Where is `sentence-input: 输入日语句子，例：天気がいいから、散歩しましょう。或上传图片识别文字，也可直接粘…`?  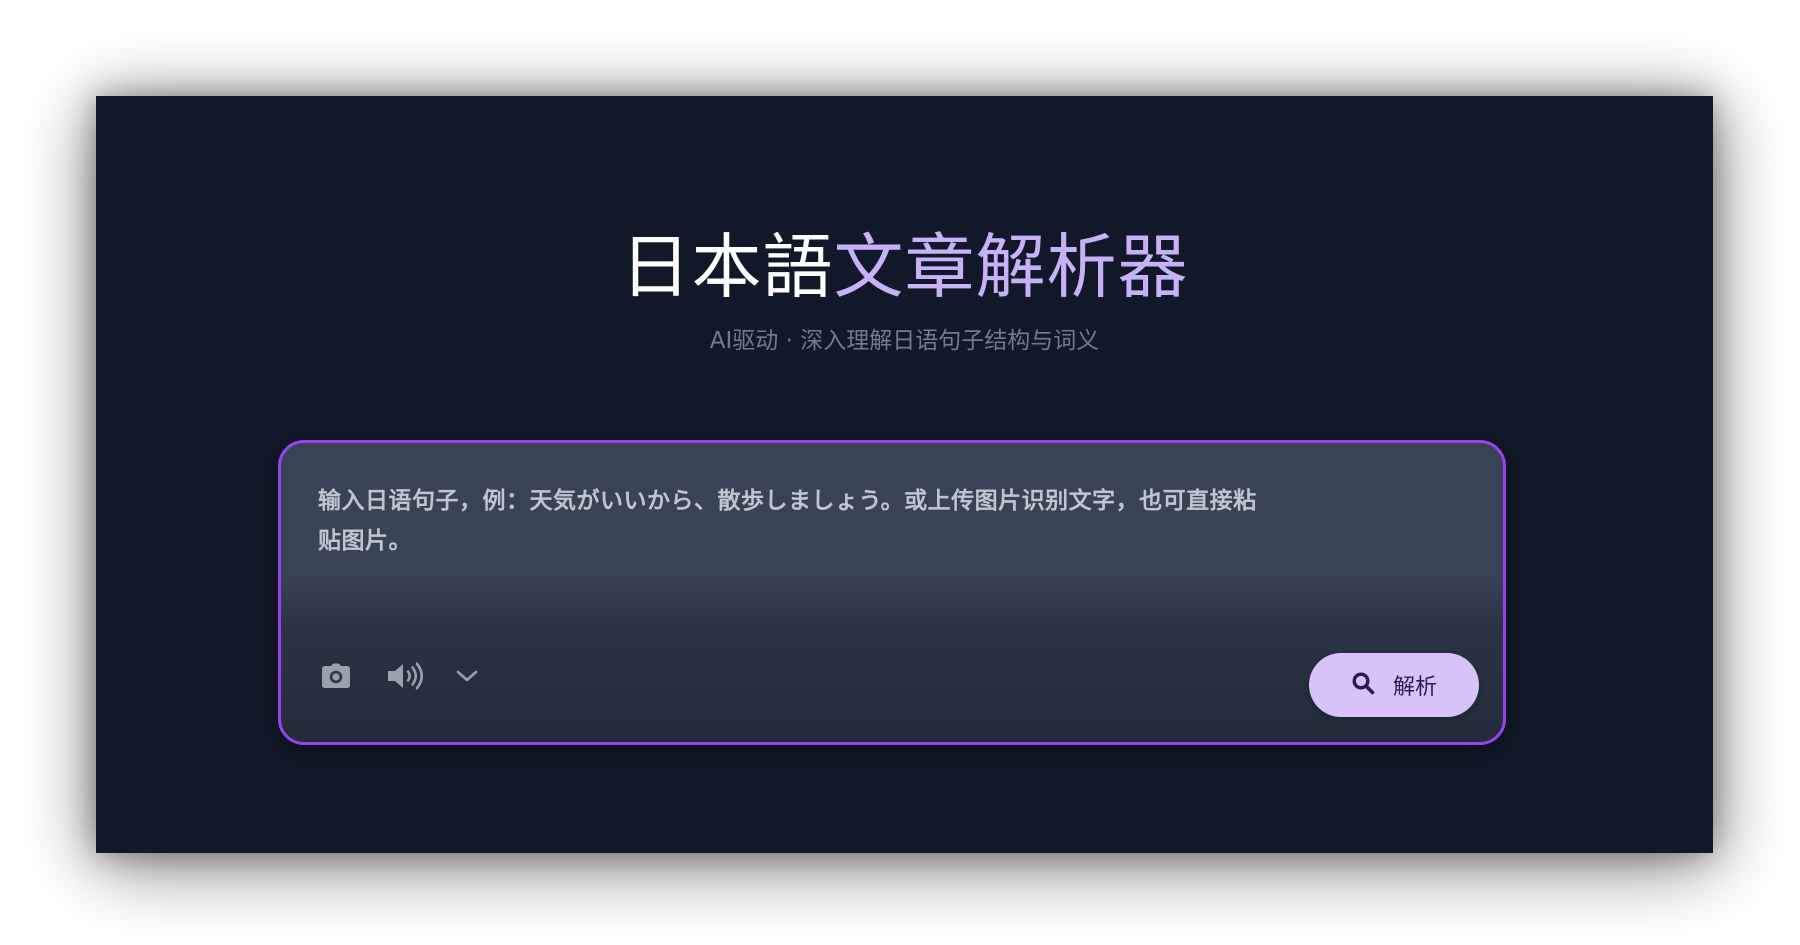 sentence-input: 输入日语句子，例：天気がいいから、散歩しましょう。或上传图片识别文字，也可直接粘… is located at coordinates (790, 521).